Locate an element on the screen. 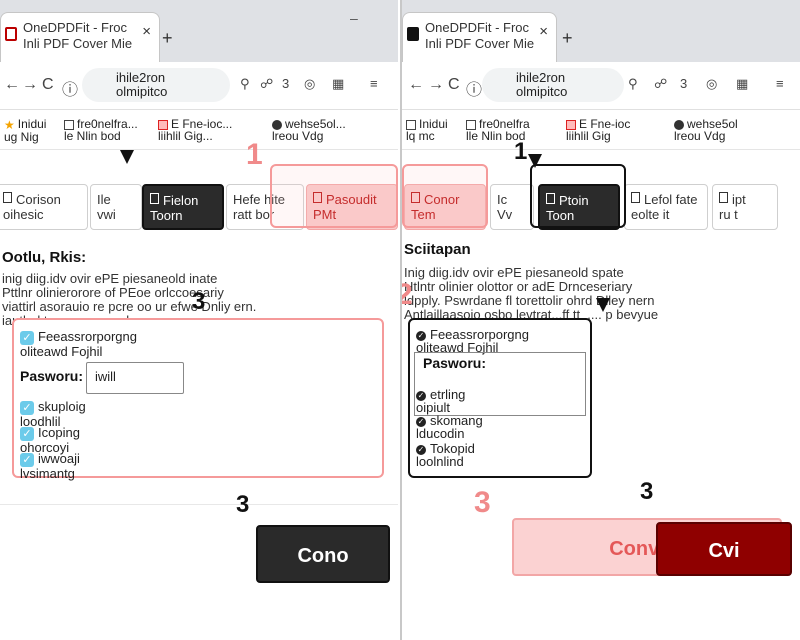 The height and width of the screenshot is (640, 800). description-line: Inig diig.idv ovir ePE piesaneold spate is located at coordinates (514, 272).